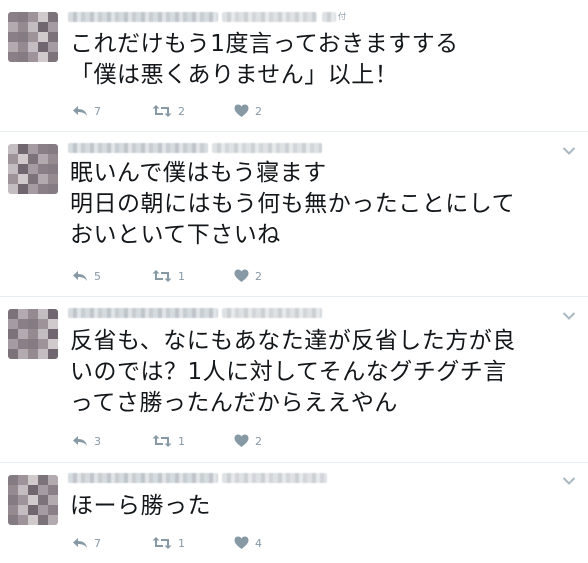 This screenshot has height=563, width=588. I want to click on tweet-text-line: 明日の朝にはもう何も無かったことにして, so click(293, 204).